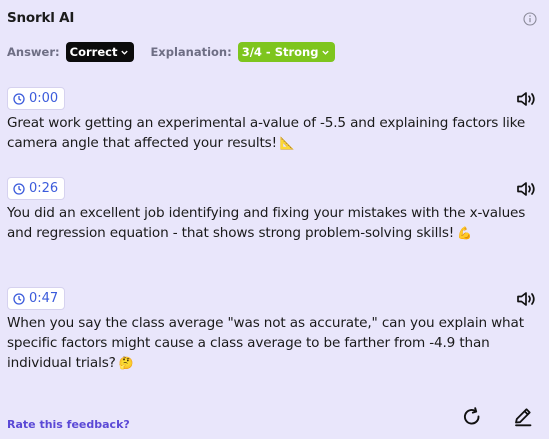  Describe the element at coordinates (280, 52) in the screenshot. I see `explanation-value: 3/4 - Strong` at that location.